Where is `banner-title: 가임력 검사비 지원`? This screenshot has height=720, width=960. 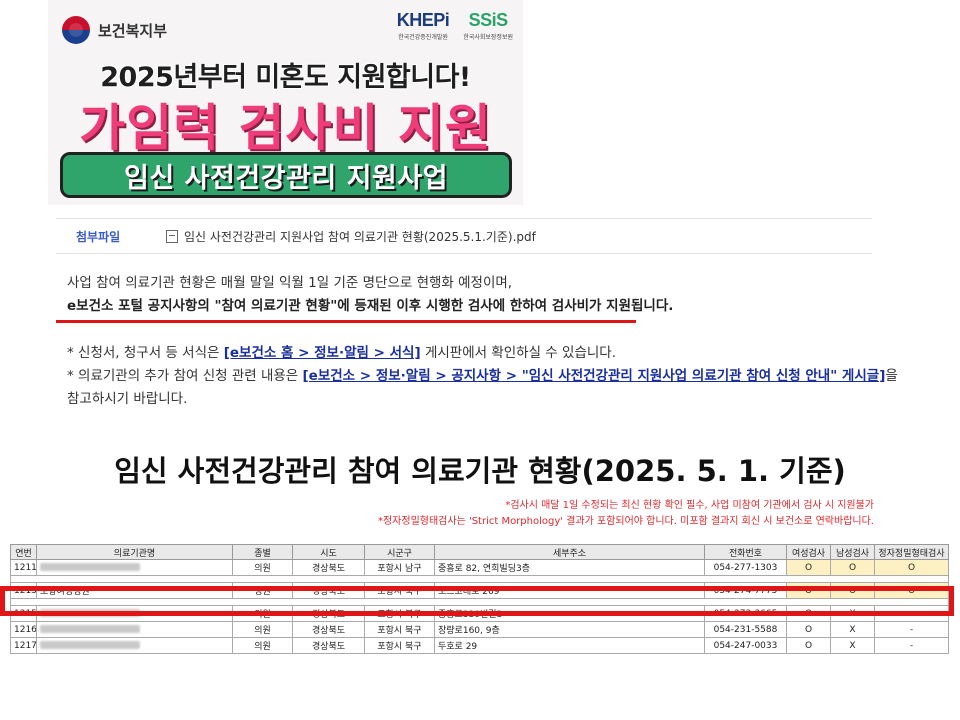 banner-title: 가임력 검사비 지원 is located at coordinates (285, 128).